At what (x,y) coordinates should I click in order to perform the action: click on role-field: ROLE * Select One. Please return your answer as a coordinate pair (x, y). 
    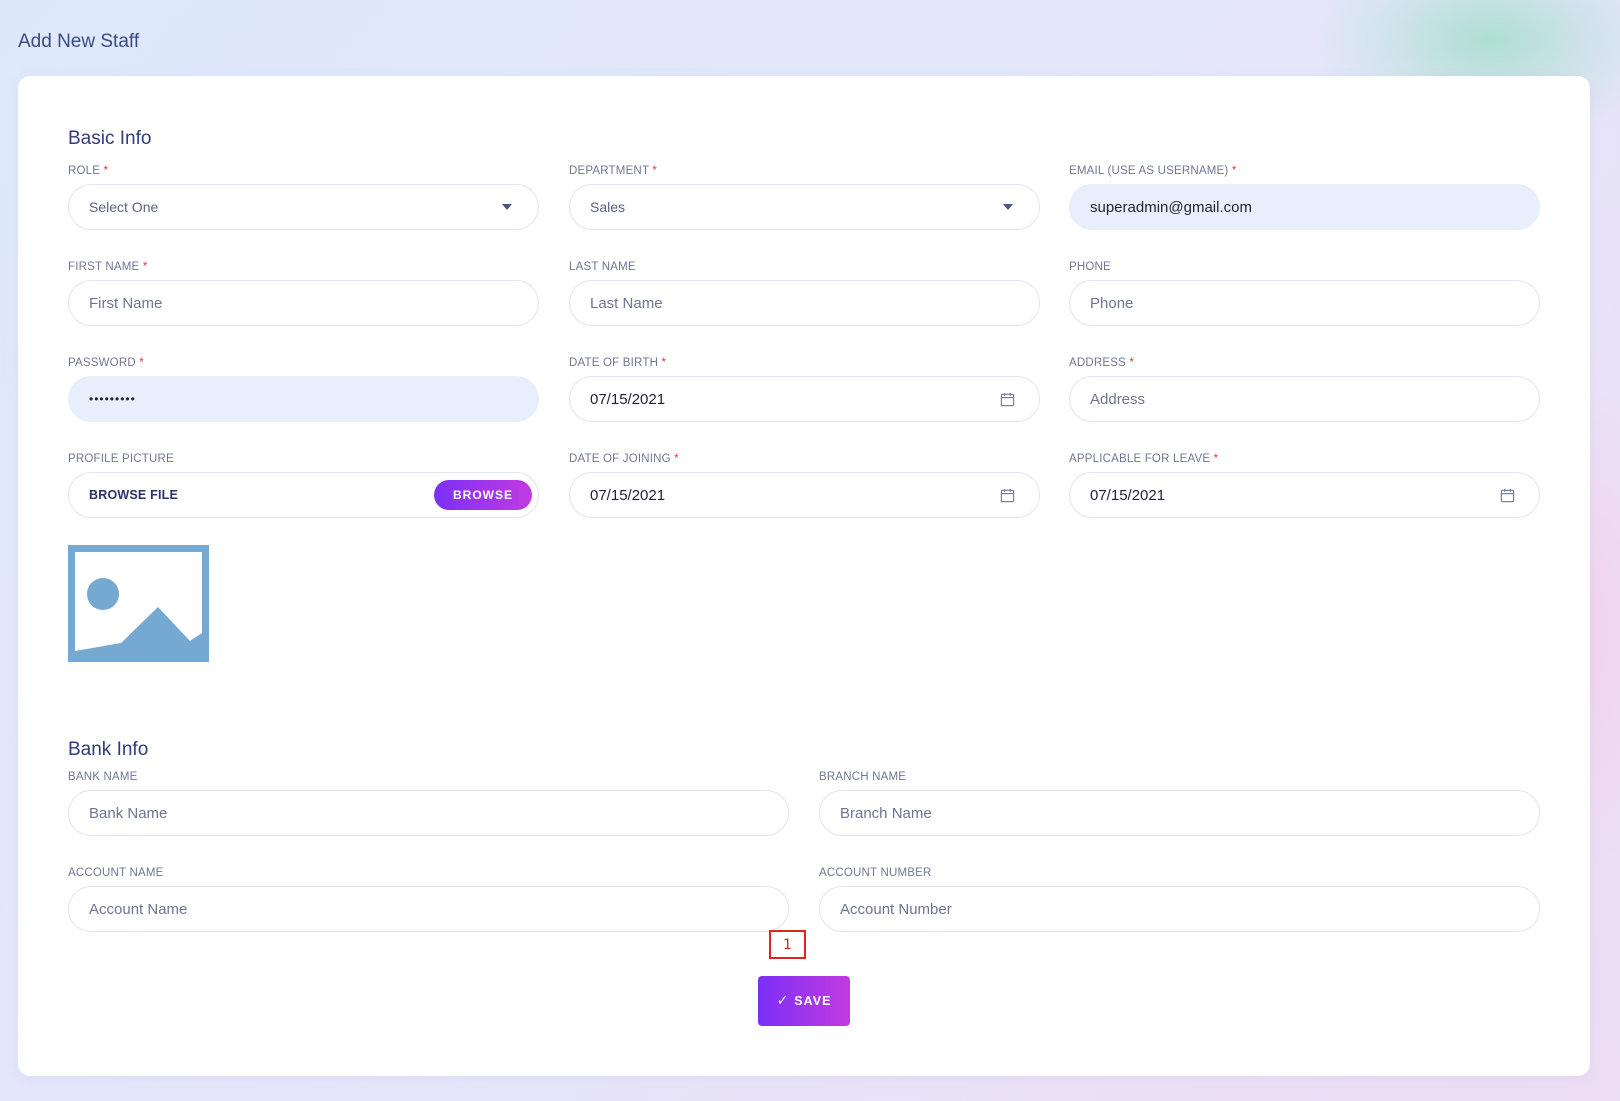
    Looking at the image, I should click on (303, 197).